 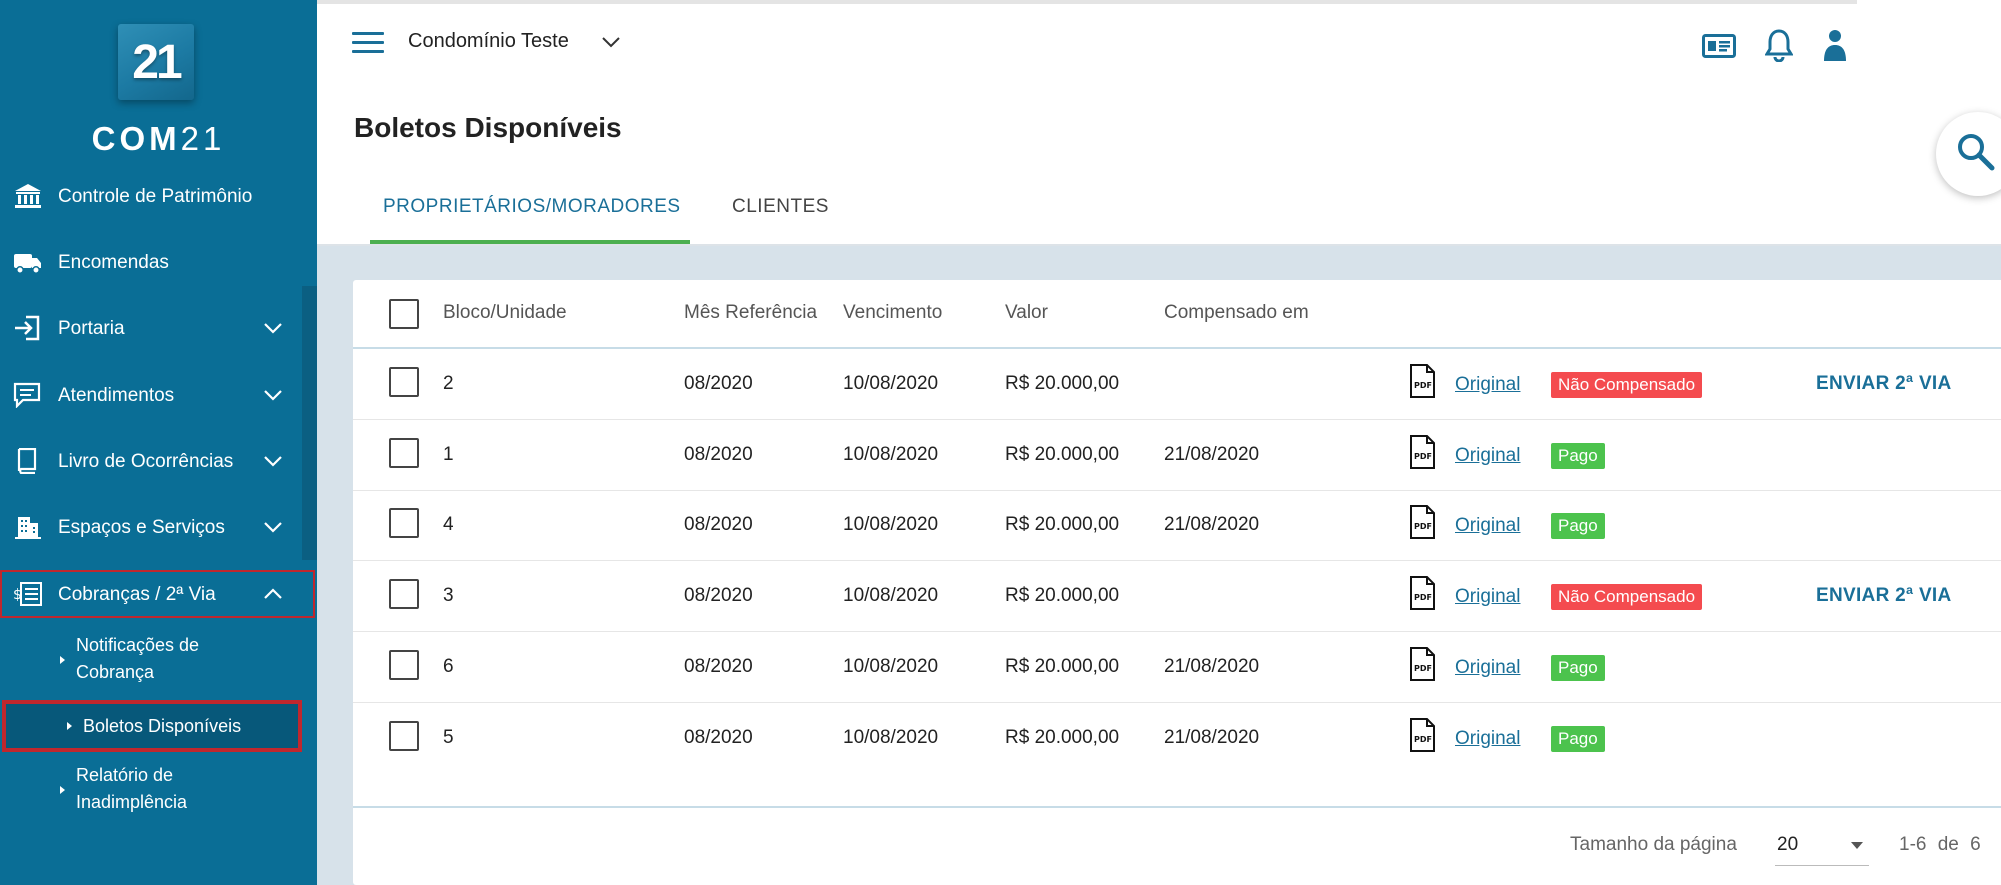 What do you see at coordinates (448, 666) in the screenshot?
I see `cell-unit: 6` at bounding box center [448, 666].